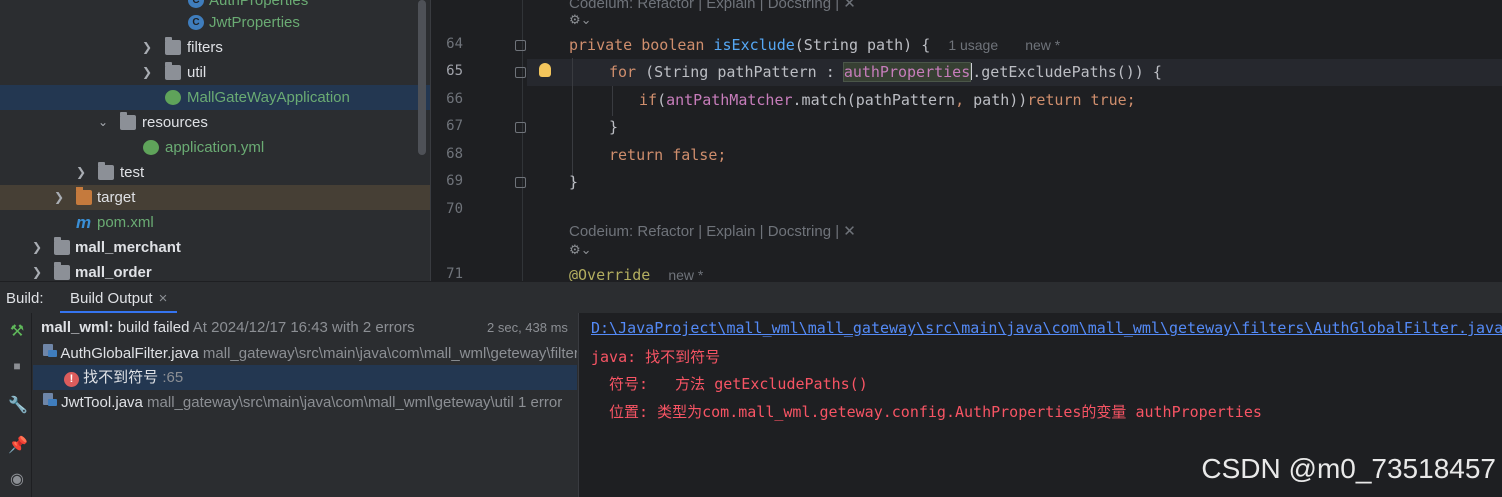  What do you see at coordinates (163, 298) in the screenshot?
I see `close-icon: ×` at bounding box center [163, 298].